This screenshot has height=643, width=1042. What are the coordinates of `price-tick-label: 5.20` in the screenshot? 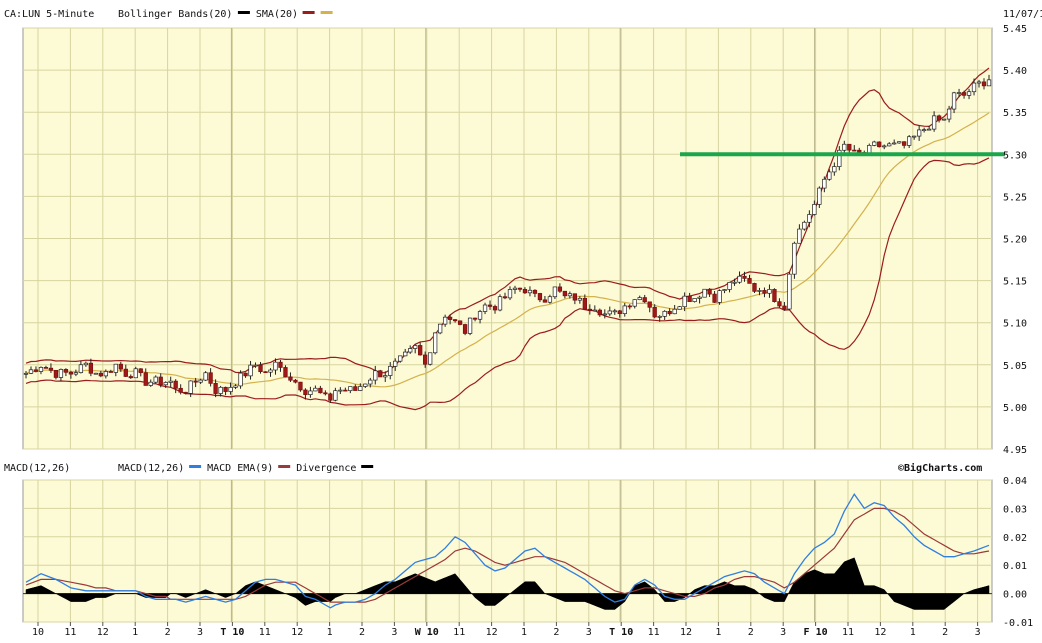 It's located at (1015, 240).